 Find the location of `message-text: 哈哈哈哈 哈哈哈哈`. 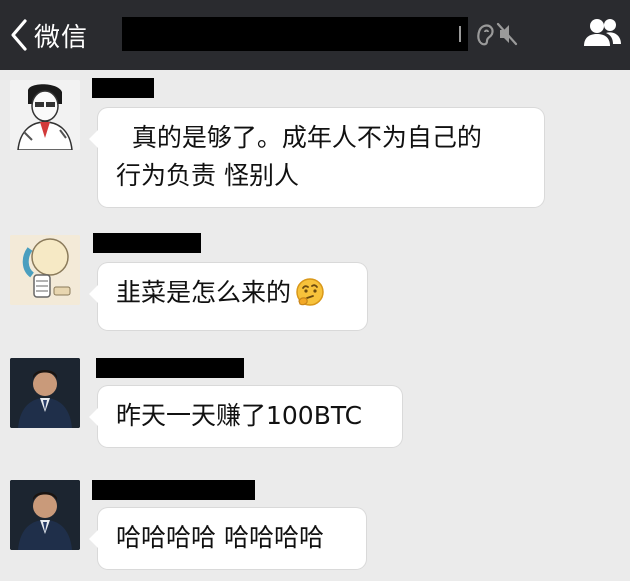

message-text: 哈哈哈哈 哈哈哈哈 is located at coordinates (220, 537).